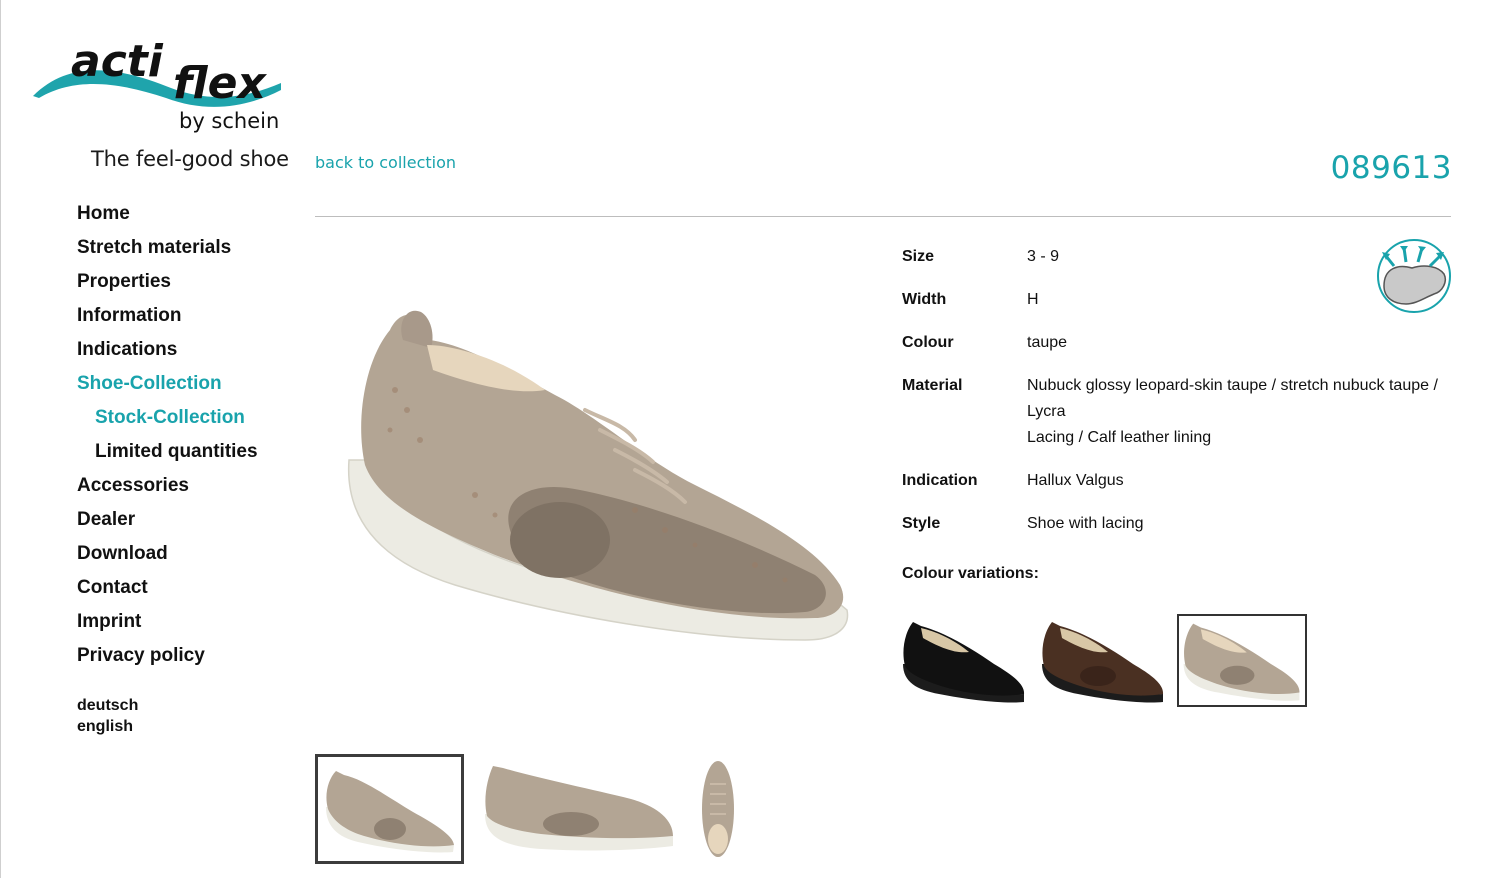 The width and height of the screenshot is (1500, 878). Describe the element at coordinates (1177, 301) in the screenshot. I see `spec-row-width: Width H` at that location.